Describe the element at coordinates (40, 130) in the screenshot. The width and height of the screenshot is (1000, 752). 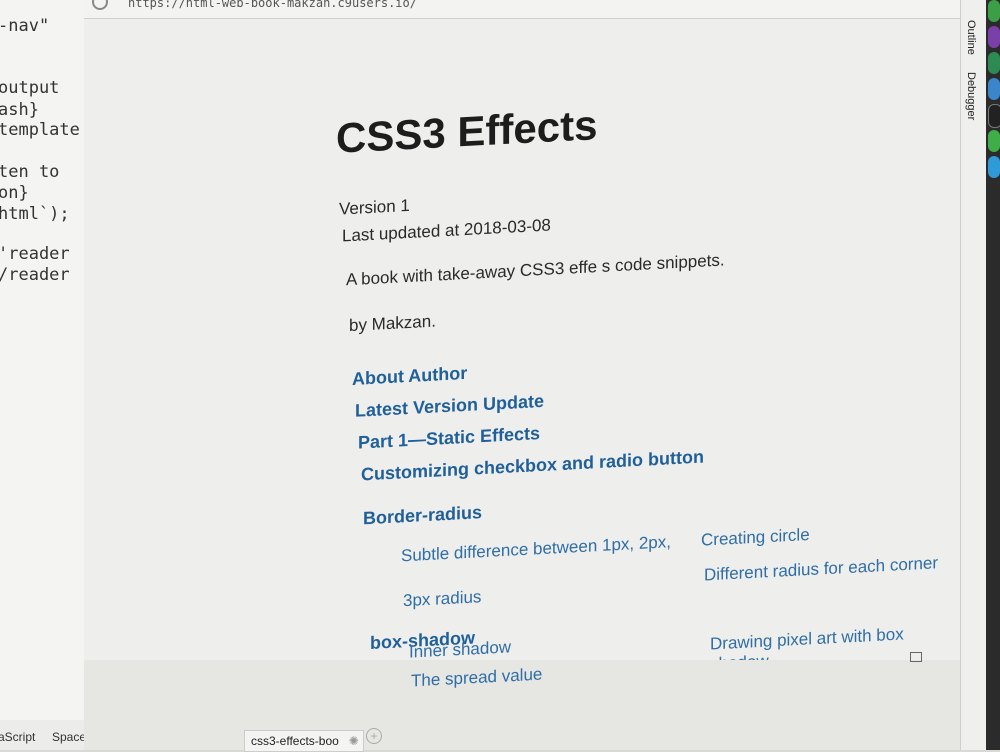
I see `code-line: template` at that location.